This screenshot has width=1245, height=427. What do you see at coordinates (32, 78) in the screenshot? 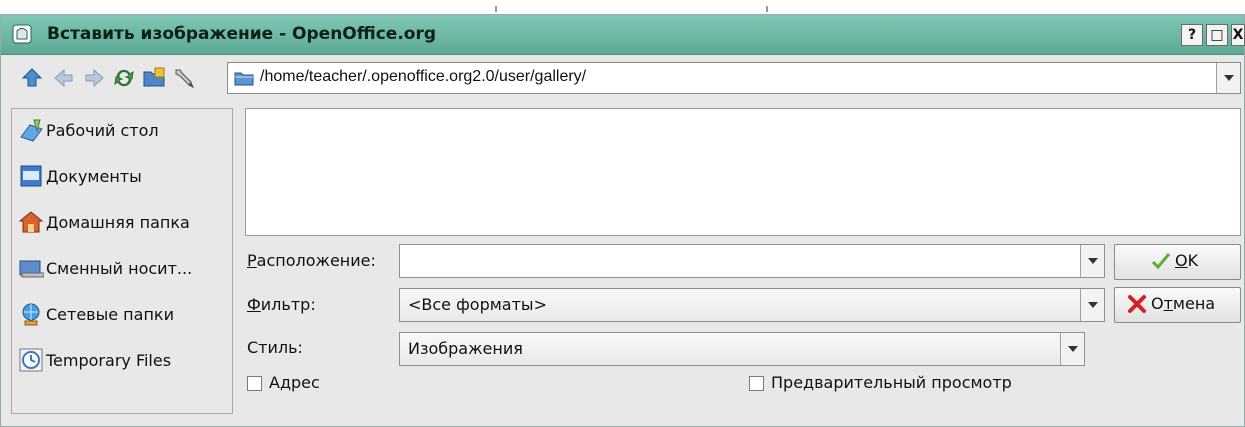
I see `up-arrow-icon` at bounding box center [32, 78].